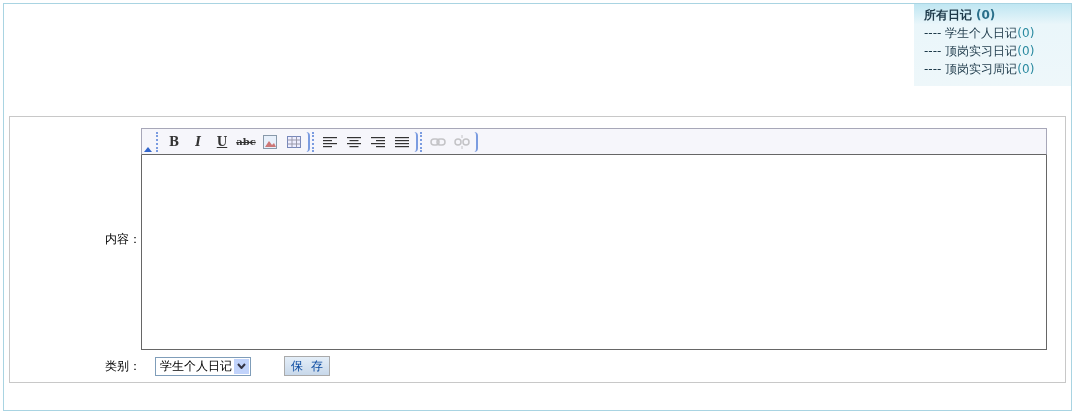 The height and width of the screenshot is (415, 1077). What do you see at coordinates (241, 366) in the screenshot?
I see `dropdown-icon` at bounding box center [241, 366].